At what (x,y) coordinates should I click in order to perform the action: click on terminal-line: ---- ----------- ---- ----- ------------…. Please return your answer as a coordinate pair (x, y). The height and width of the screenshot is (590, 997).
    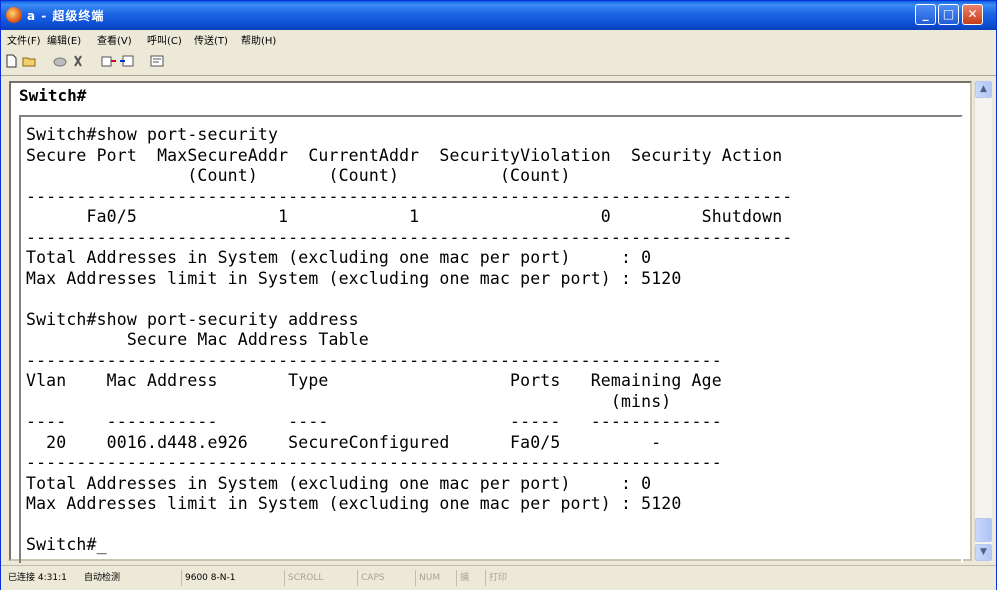
    Looking at the image, I should click on (374, 421).